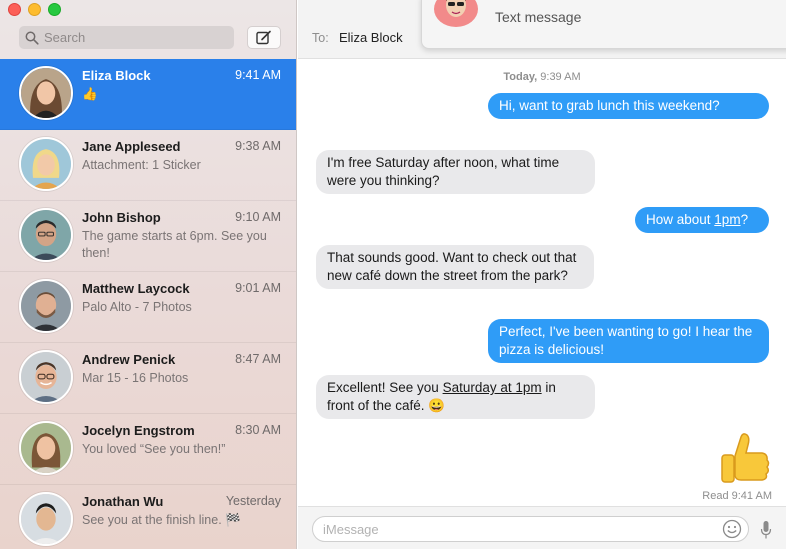 The image size is (786, 549). What do you see at coordinates (32, 38) in the screenshot?
I see `search-icon` at bounding box center [32, 38].